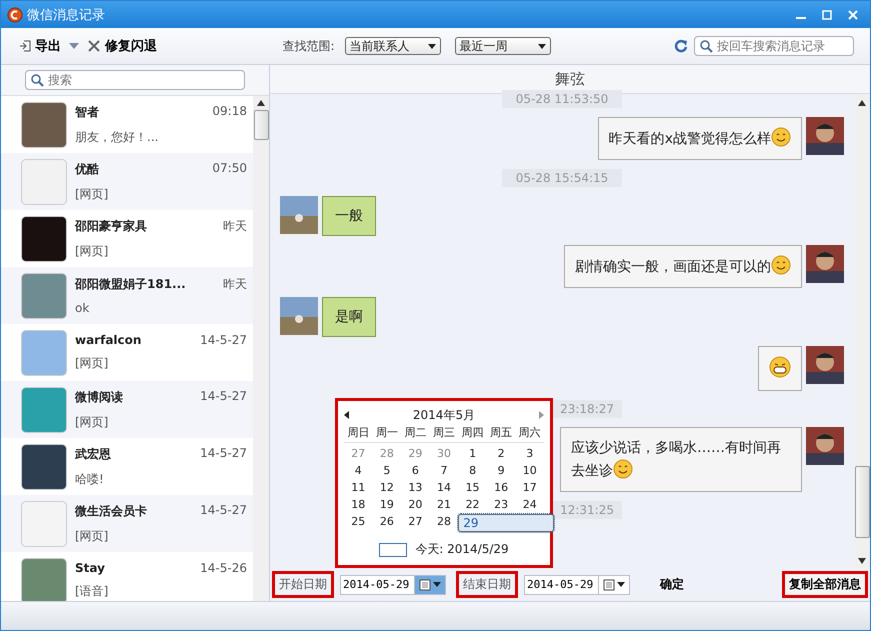 The width and height of the screenshot is (871, 631). What do you see at coordinates (444, 487) in the screenshot?
I see `calendar-day: 14` at bounding box center [444, 487].